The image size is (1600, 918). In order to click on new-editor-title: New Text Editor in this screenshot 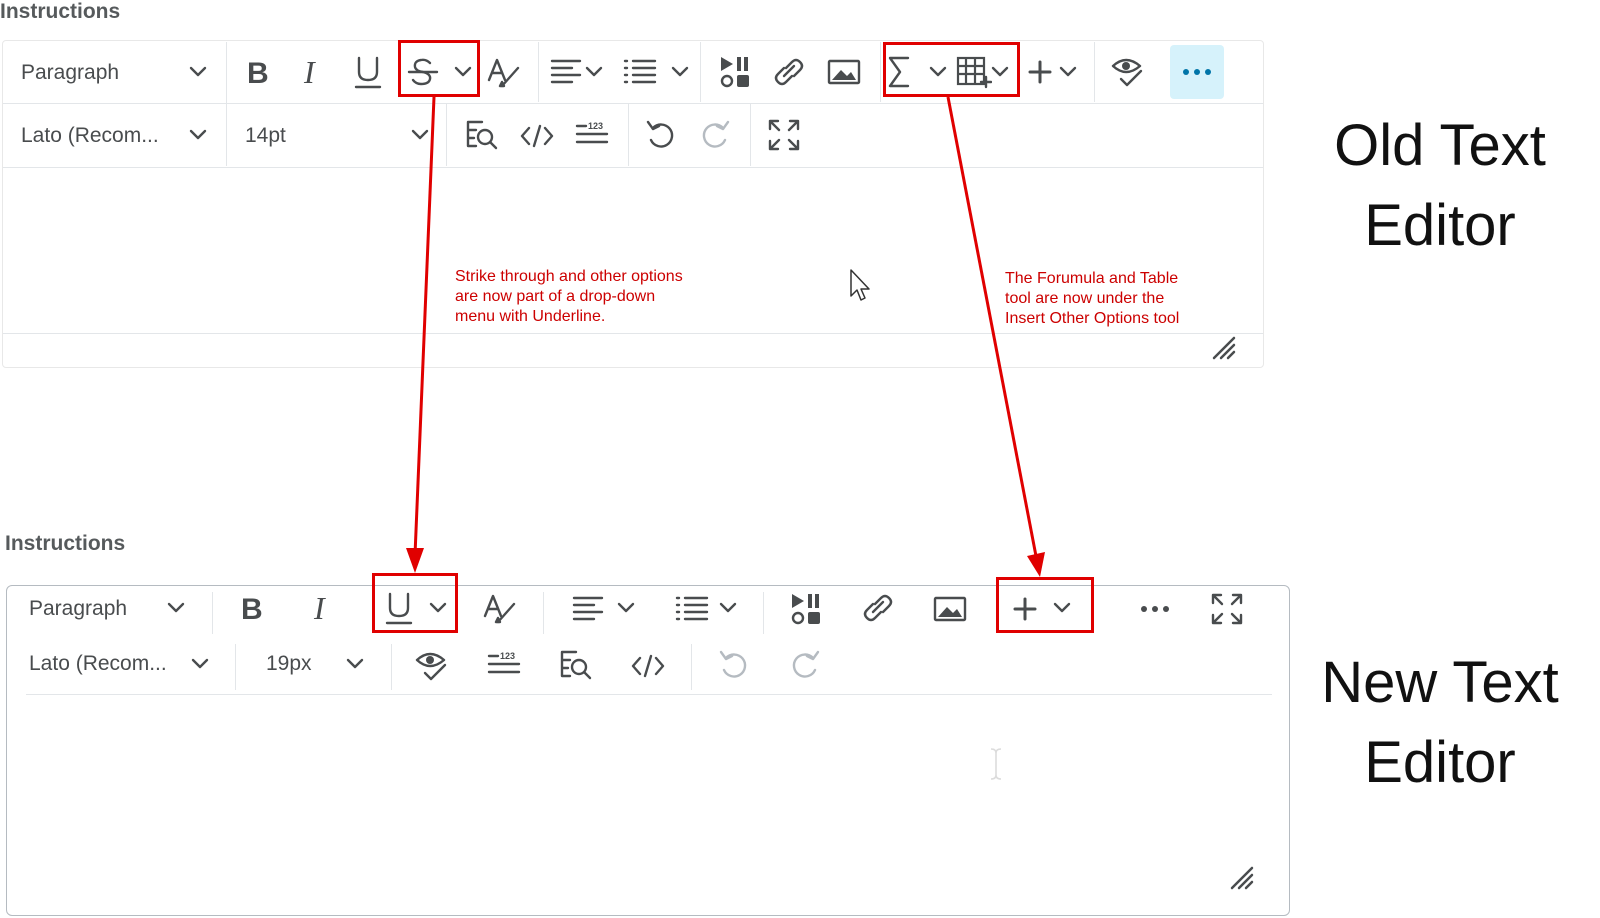, I will do `click(1440, 722)`.